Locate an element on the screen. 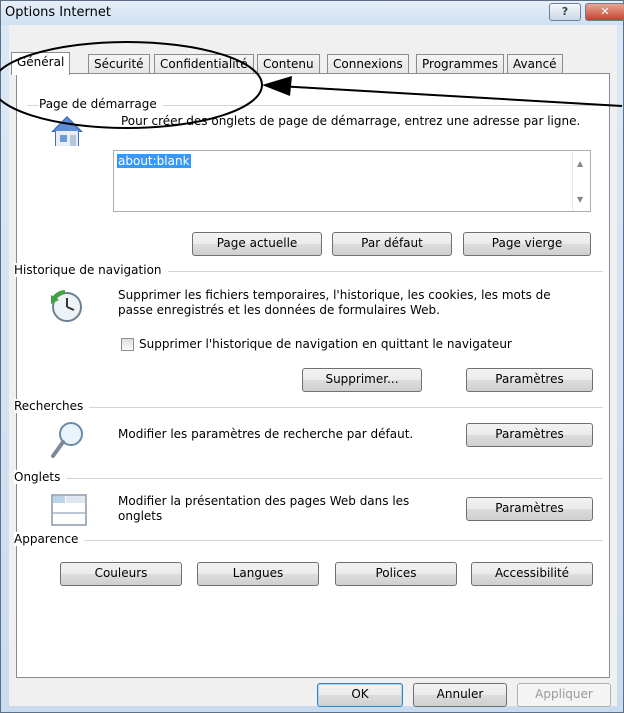 The image size is (624, 713). tabs-settings-button: Paramètres is located at coordinates (529, 509).